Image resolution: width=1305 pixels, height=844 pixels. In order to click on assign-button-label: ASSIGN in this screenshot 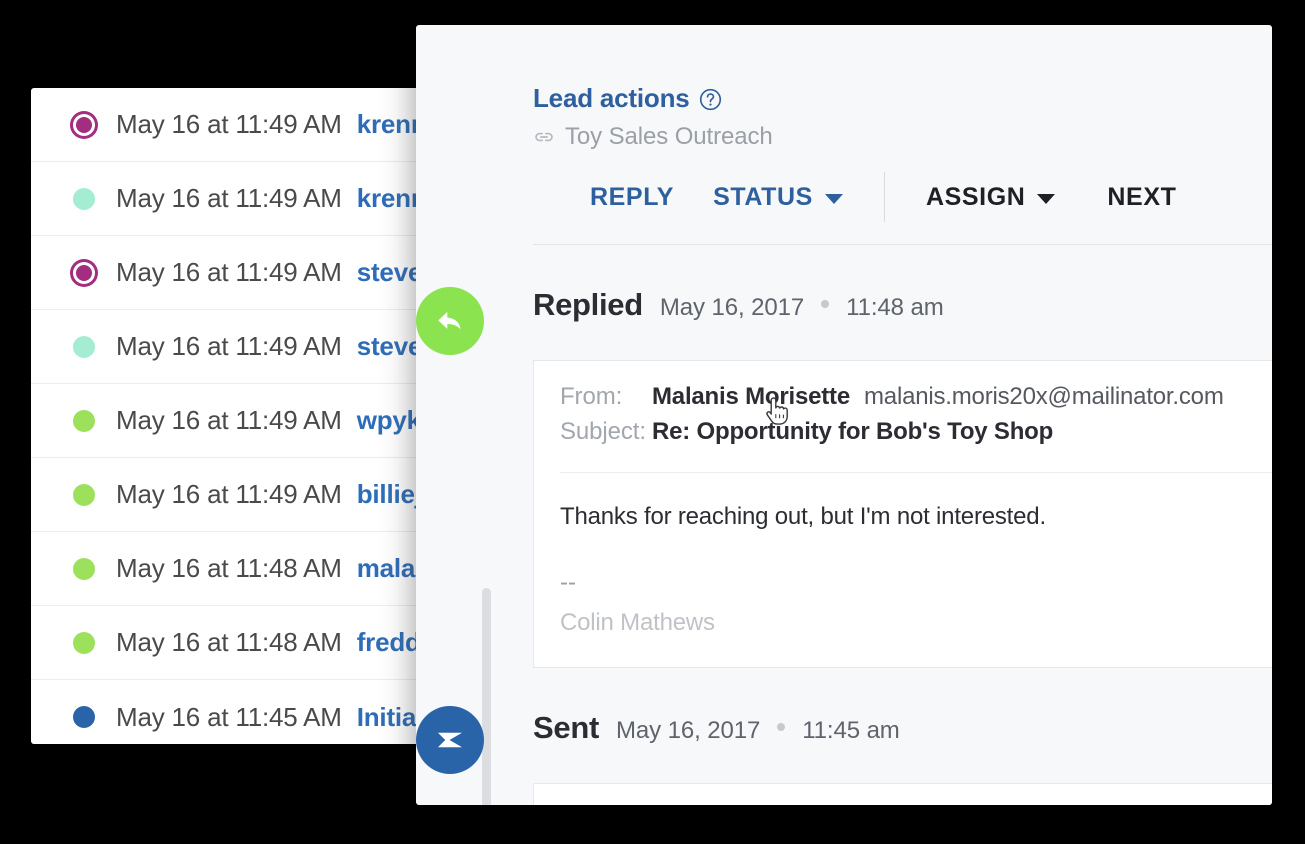, I will do `click(975, 196)`.